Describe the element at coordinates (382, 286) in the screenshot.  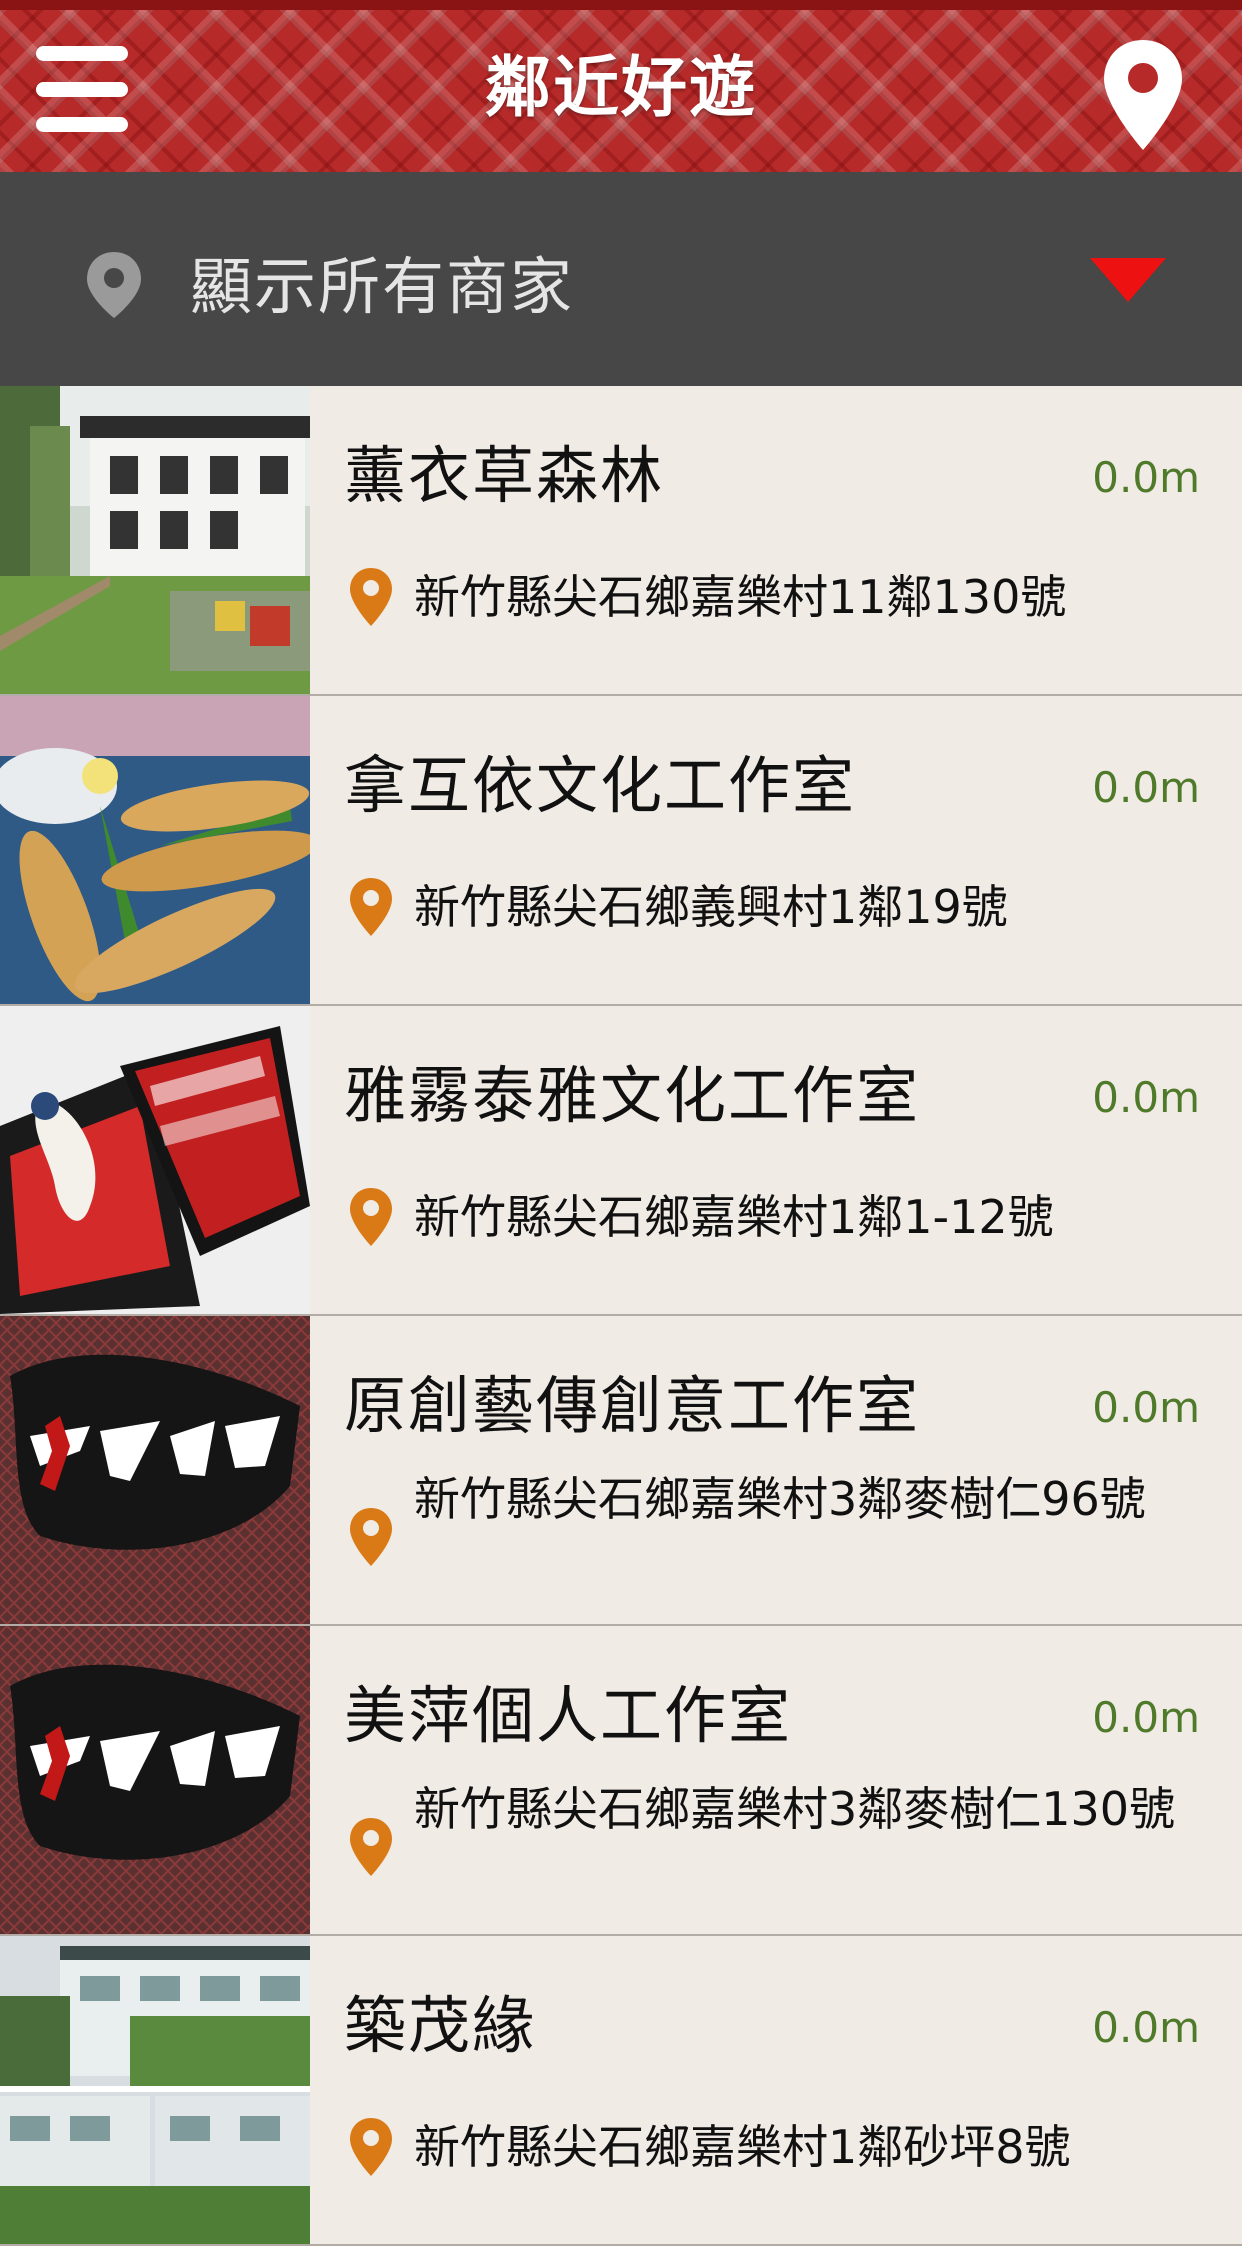
I see `filter-label: 顯示所有商家` at that location.